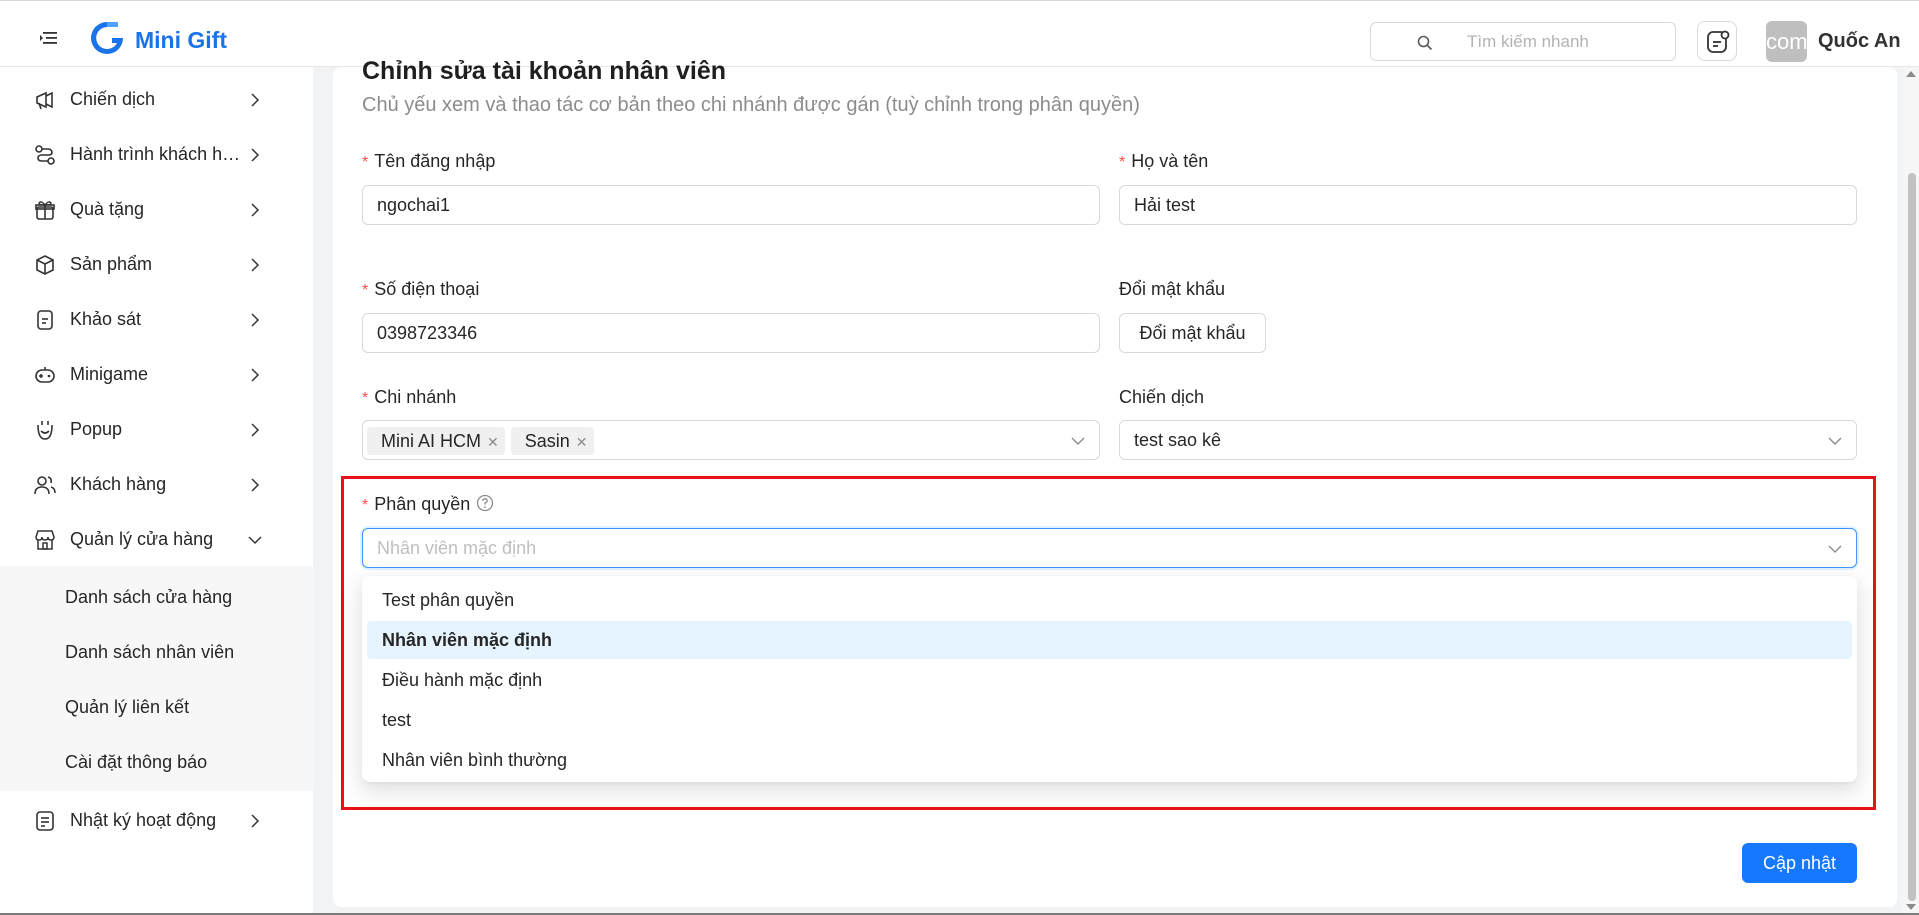 The image size is (1919, 915). Describe the element at coordinates (1192, 333) in the screenshot. I see `change-password-button: Đổi mật khẩu` at that location.